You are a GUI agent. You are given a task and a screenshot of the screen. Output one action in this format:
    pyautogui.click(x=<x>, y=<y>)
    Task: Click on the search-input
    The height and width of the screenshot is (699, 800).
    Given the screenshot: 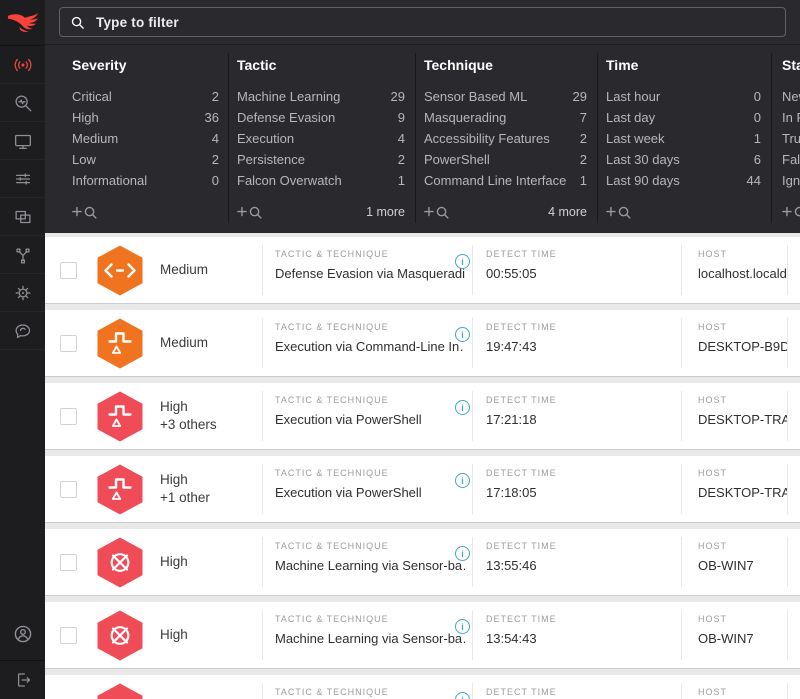 What is the action you would take?
    pyautogui.click(x=434, y=22)
    